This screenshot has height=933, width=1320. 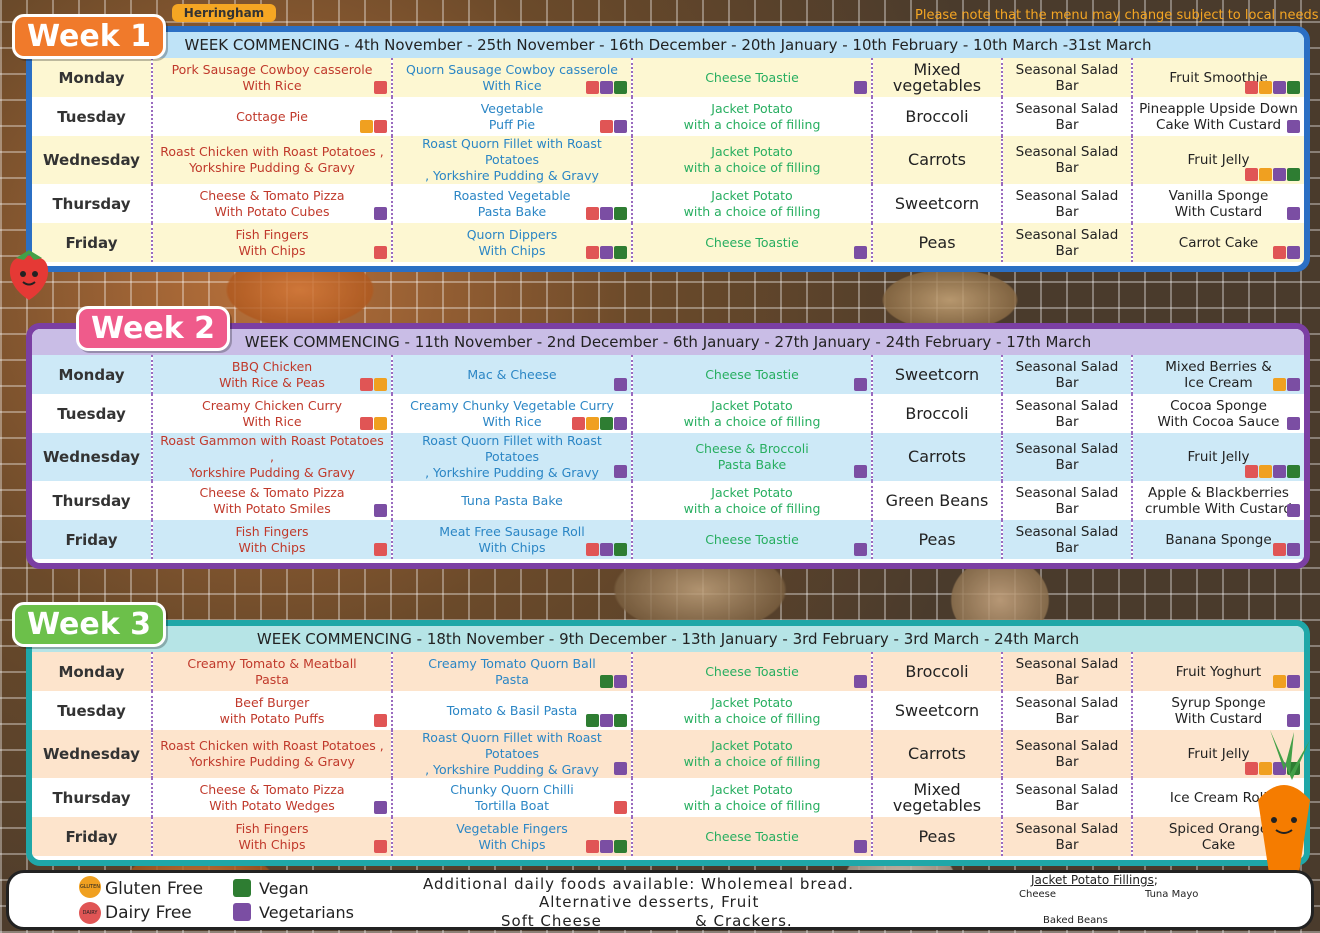 I want to click on vegan-icon, so click(x=620, y=87).